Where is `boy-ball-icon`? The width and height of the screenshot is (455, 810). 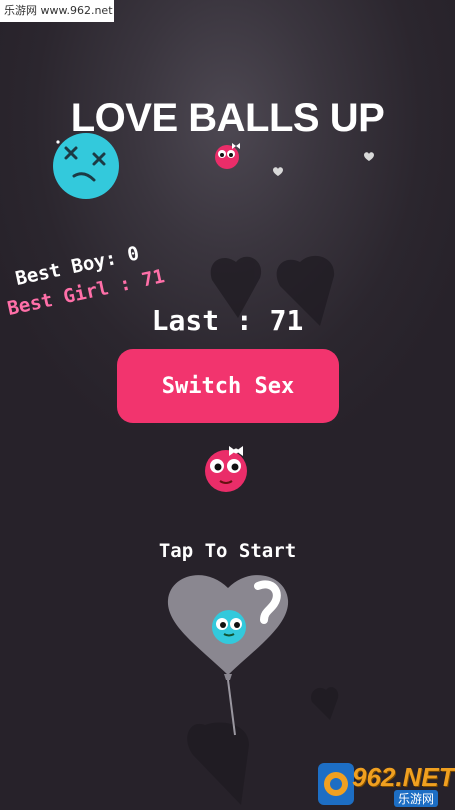
boy-ball-icon is located at coordinates (229, 627).